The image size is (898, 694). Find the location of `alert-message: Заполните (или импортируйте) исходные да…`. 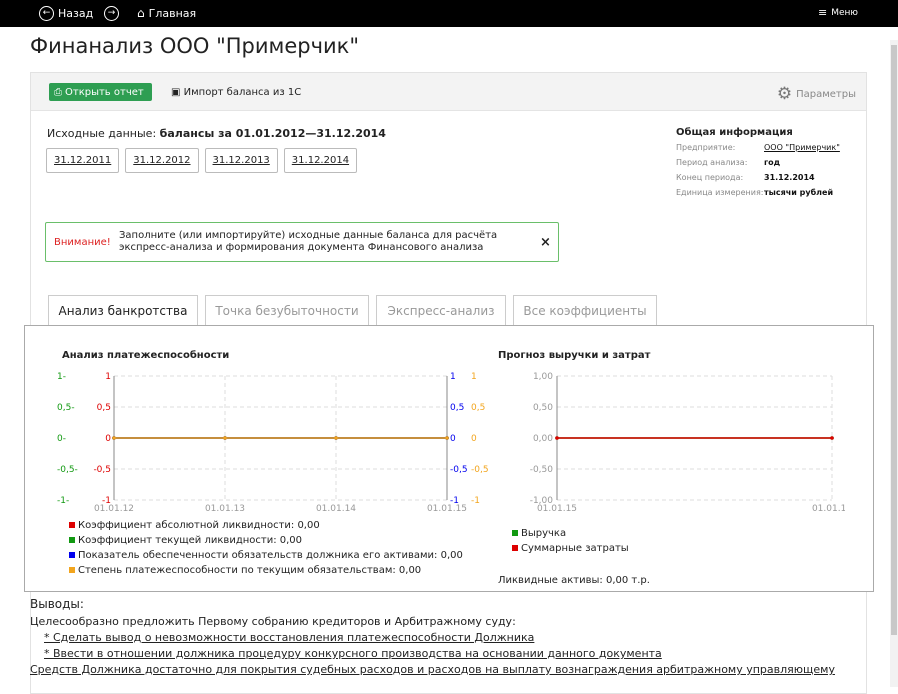

alert-message: Заполните (или импортируйте) исходные да… is located at coordinates (308, 241).